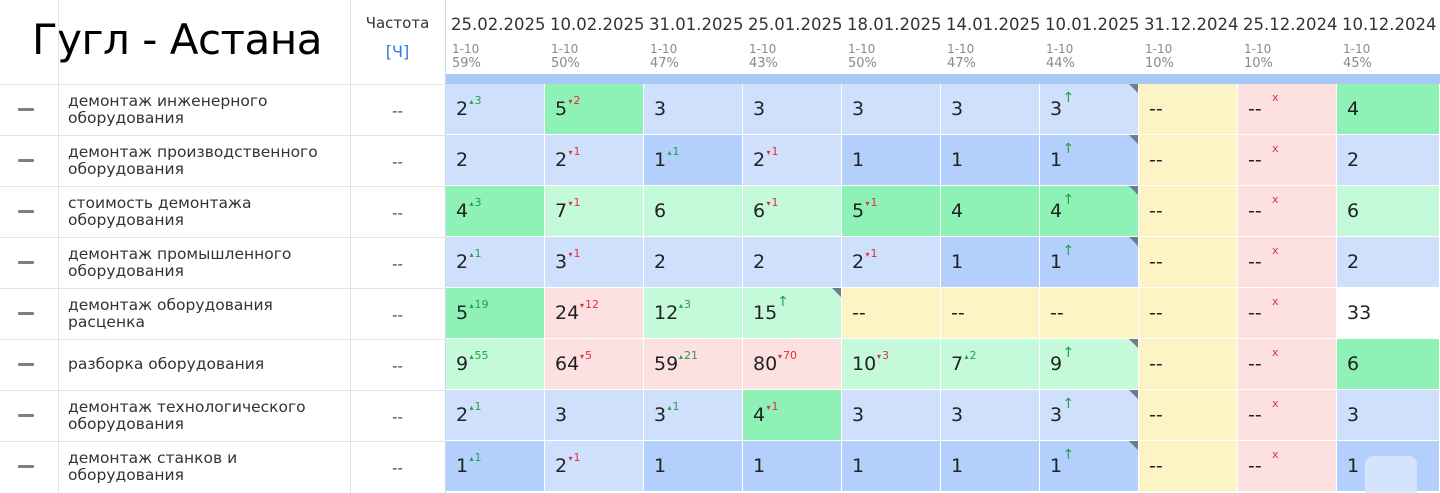  I want to click on date-column-header: 25.12.2024 1-10 10%, so click(1287, 37).